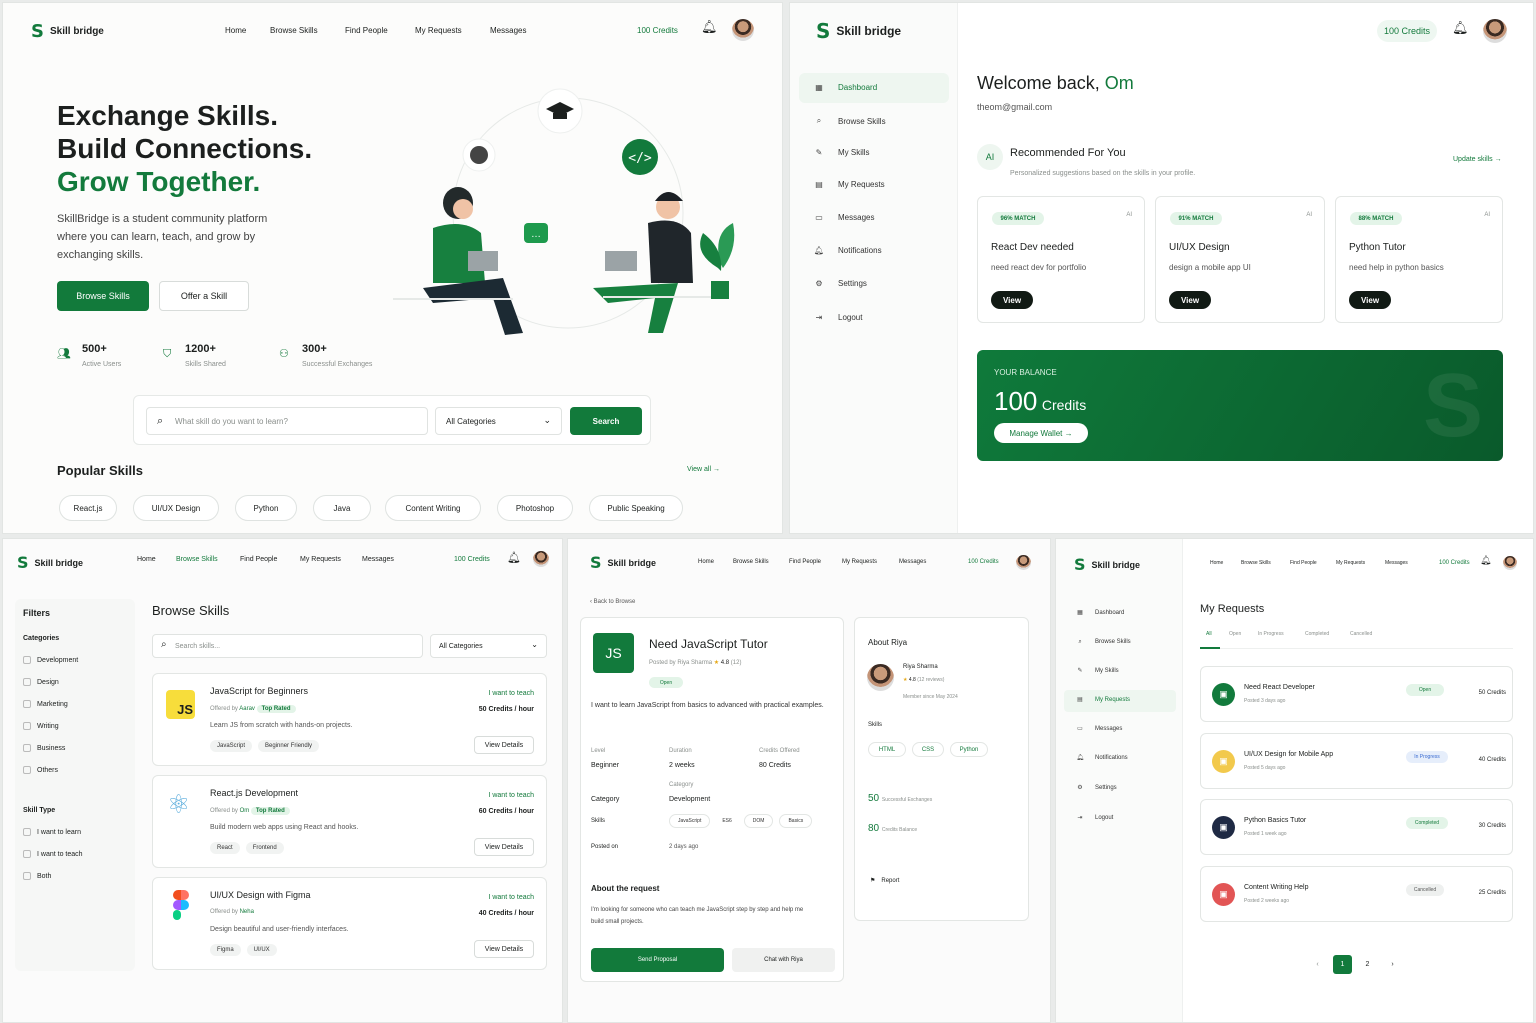 The width and height of the screenshot is (1536, 1023). Describe the element at coordinates (1209, 634) in the screenshot. I see `tab-all: All` at that location.